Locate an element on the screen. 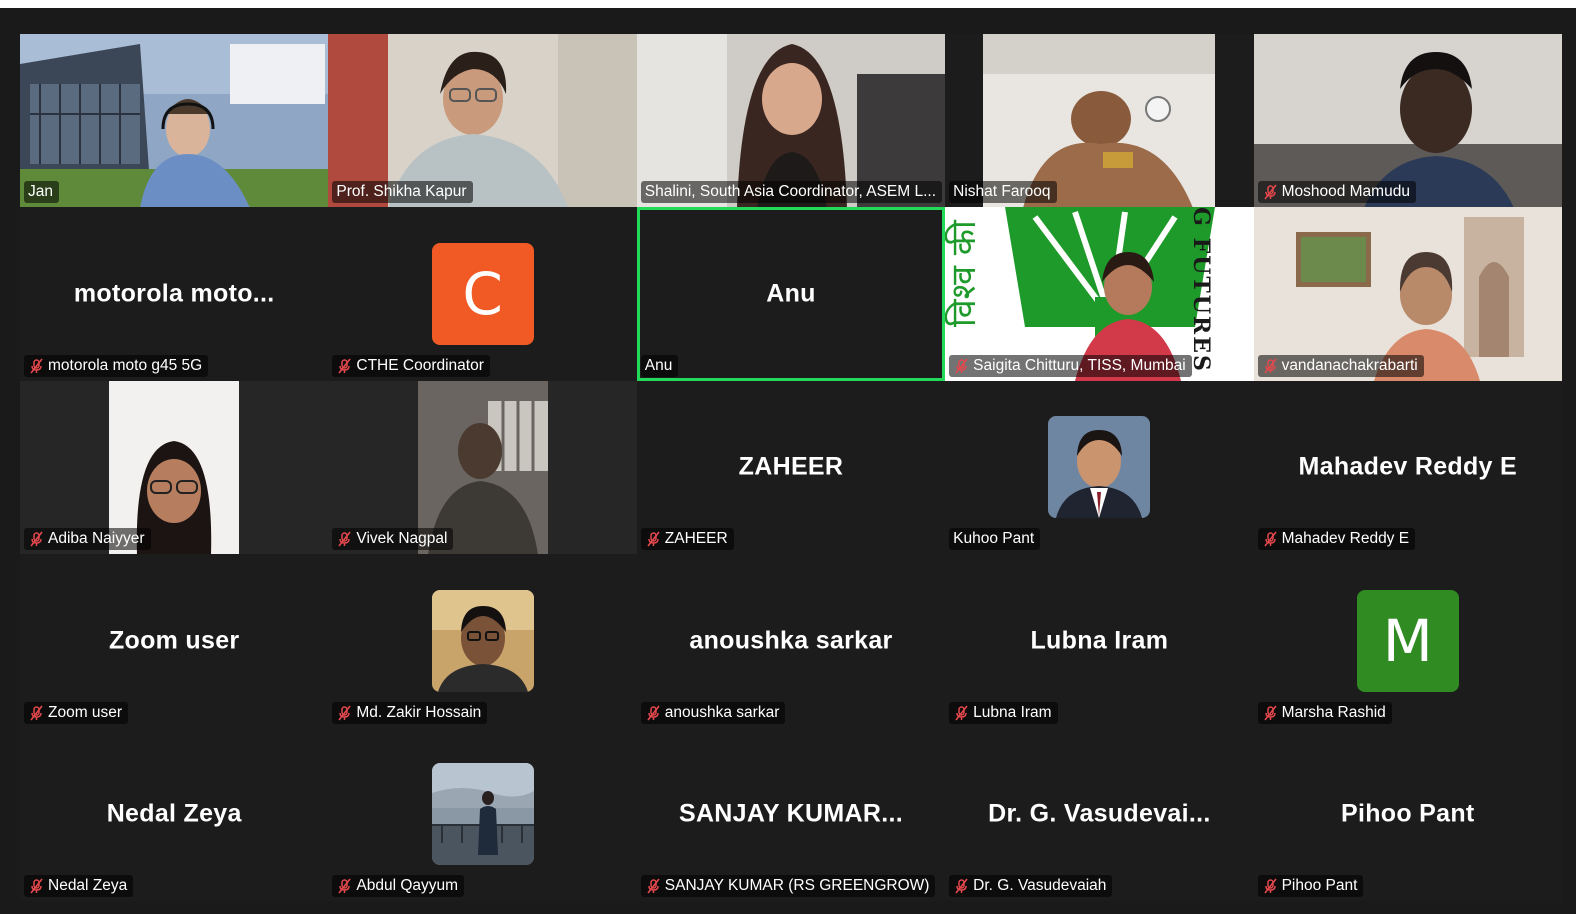  participant-name-label: vandanachakrabarti is located at coordinates (1340, 365).